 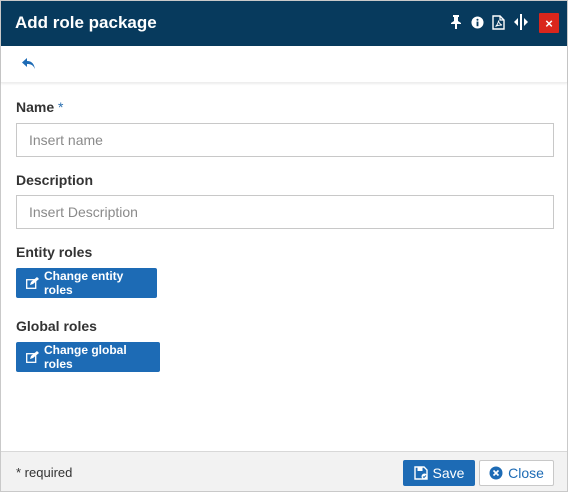 I want to click on save-button: Save, so click(x=439, y=473).